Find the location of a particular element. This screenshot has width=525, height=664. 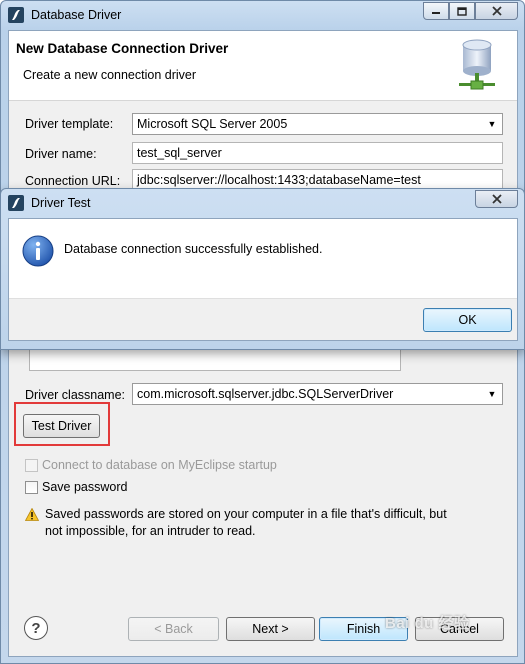

watermark: Bai du 经验 is located at coordinates (427, 623).